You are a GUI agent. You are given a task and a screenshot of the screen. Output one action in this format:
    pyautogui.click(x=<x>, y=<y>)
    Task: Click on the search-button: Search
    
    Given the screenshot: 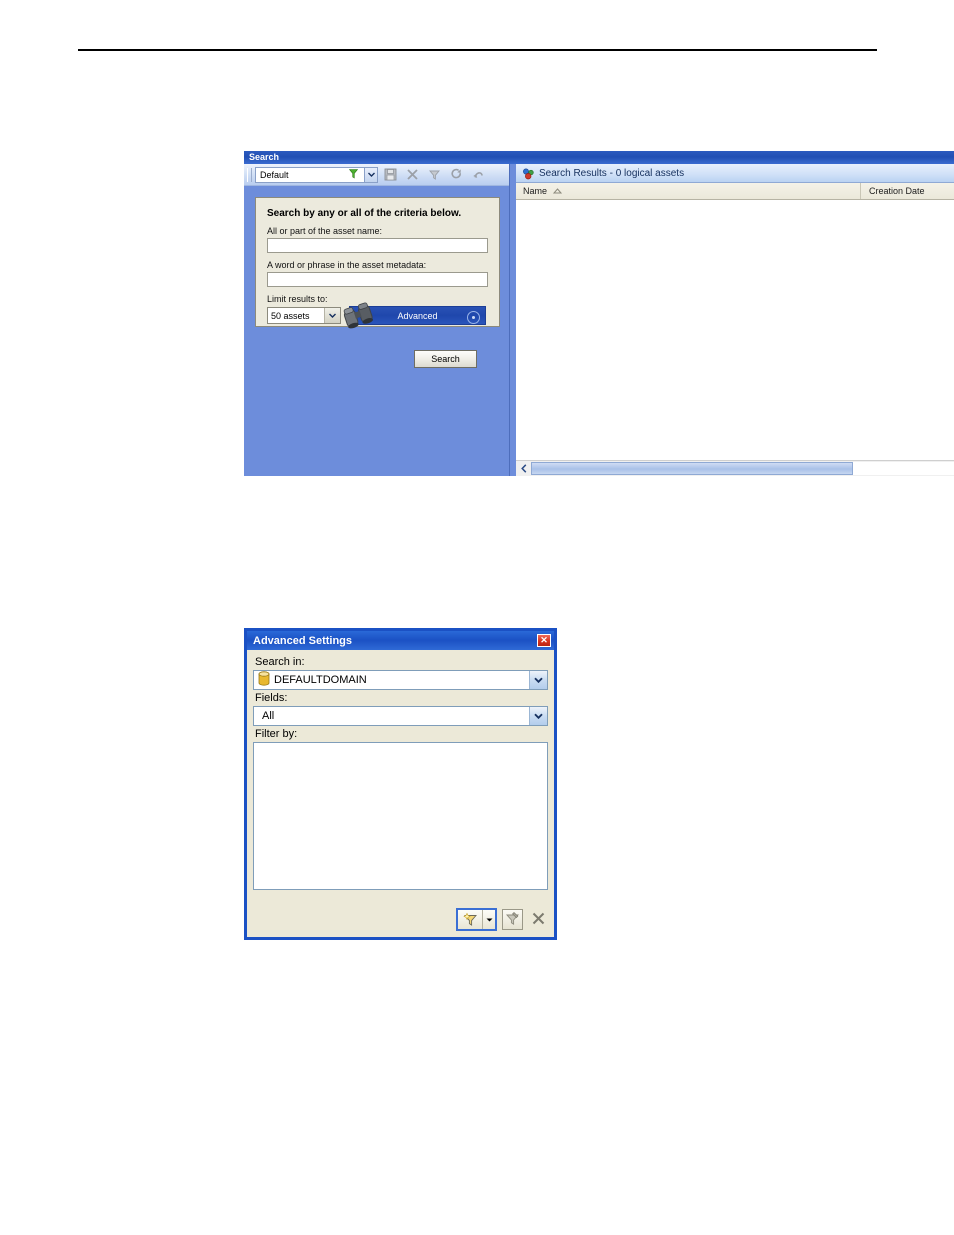 What is the action you would take?
    pyautogui.click(x=445, y=359)
    